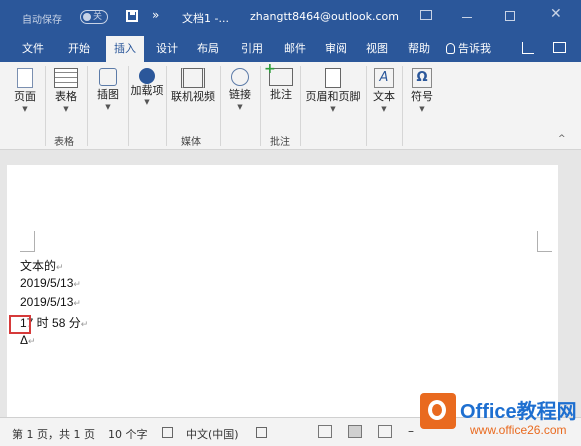 This screenshot has width=581, height=446. I want to click on tab-insert: 插入, so click(125, 49).